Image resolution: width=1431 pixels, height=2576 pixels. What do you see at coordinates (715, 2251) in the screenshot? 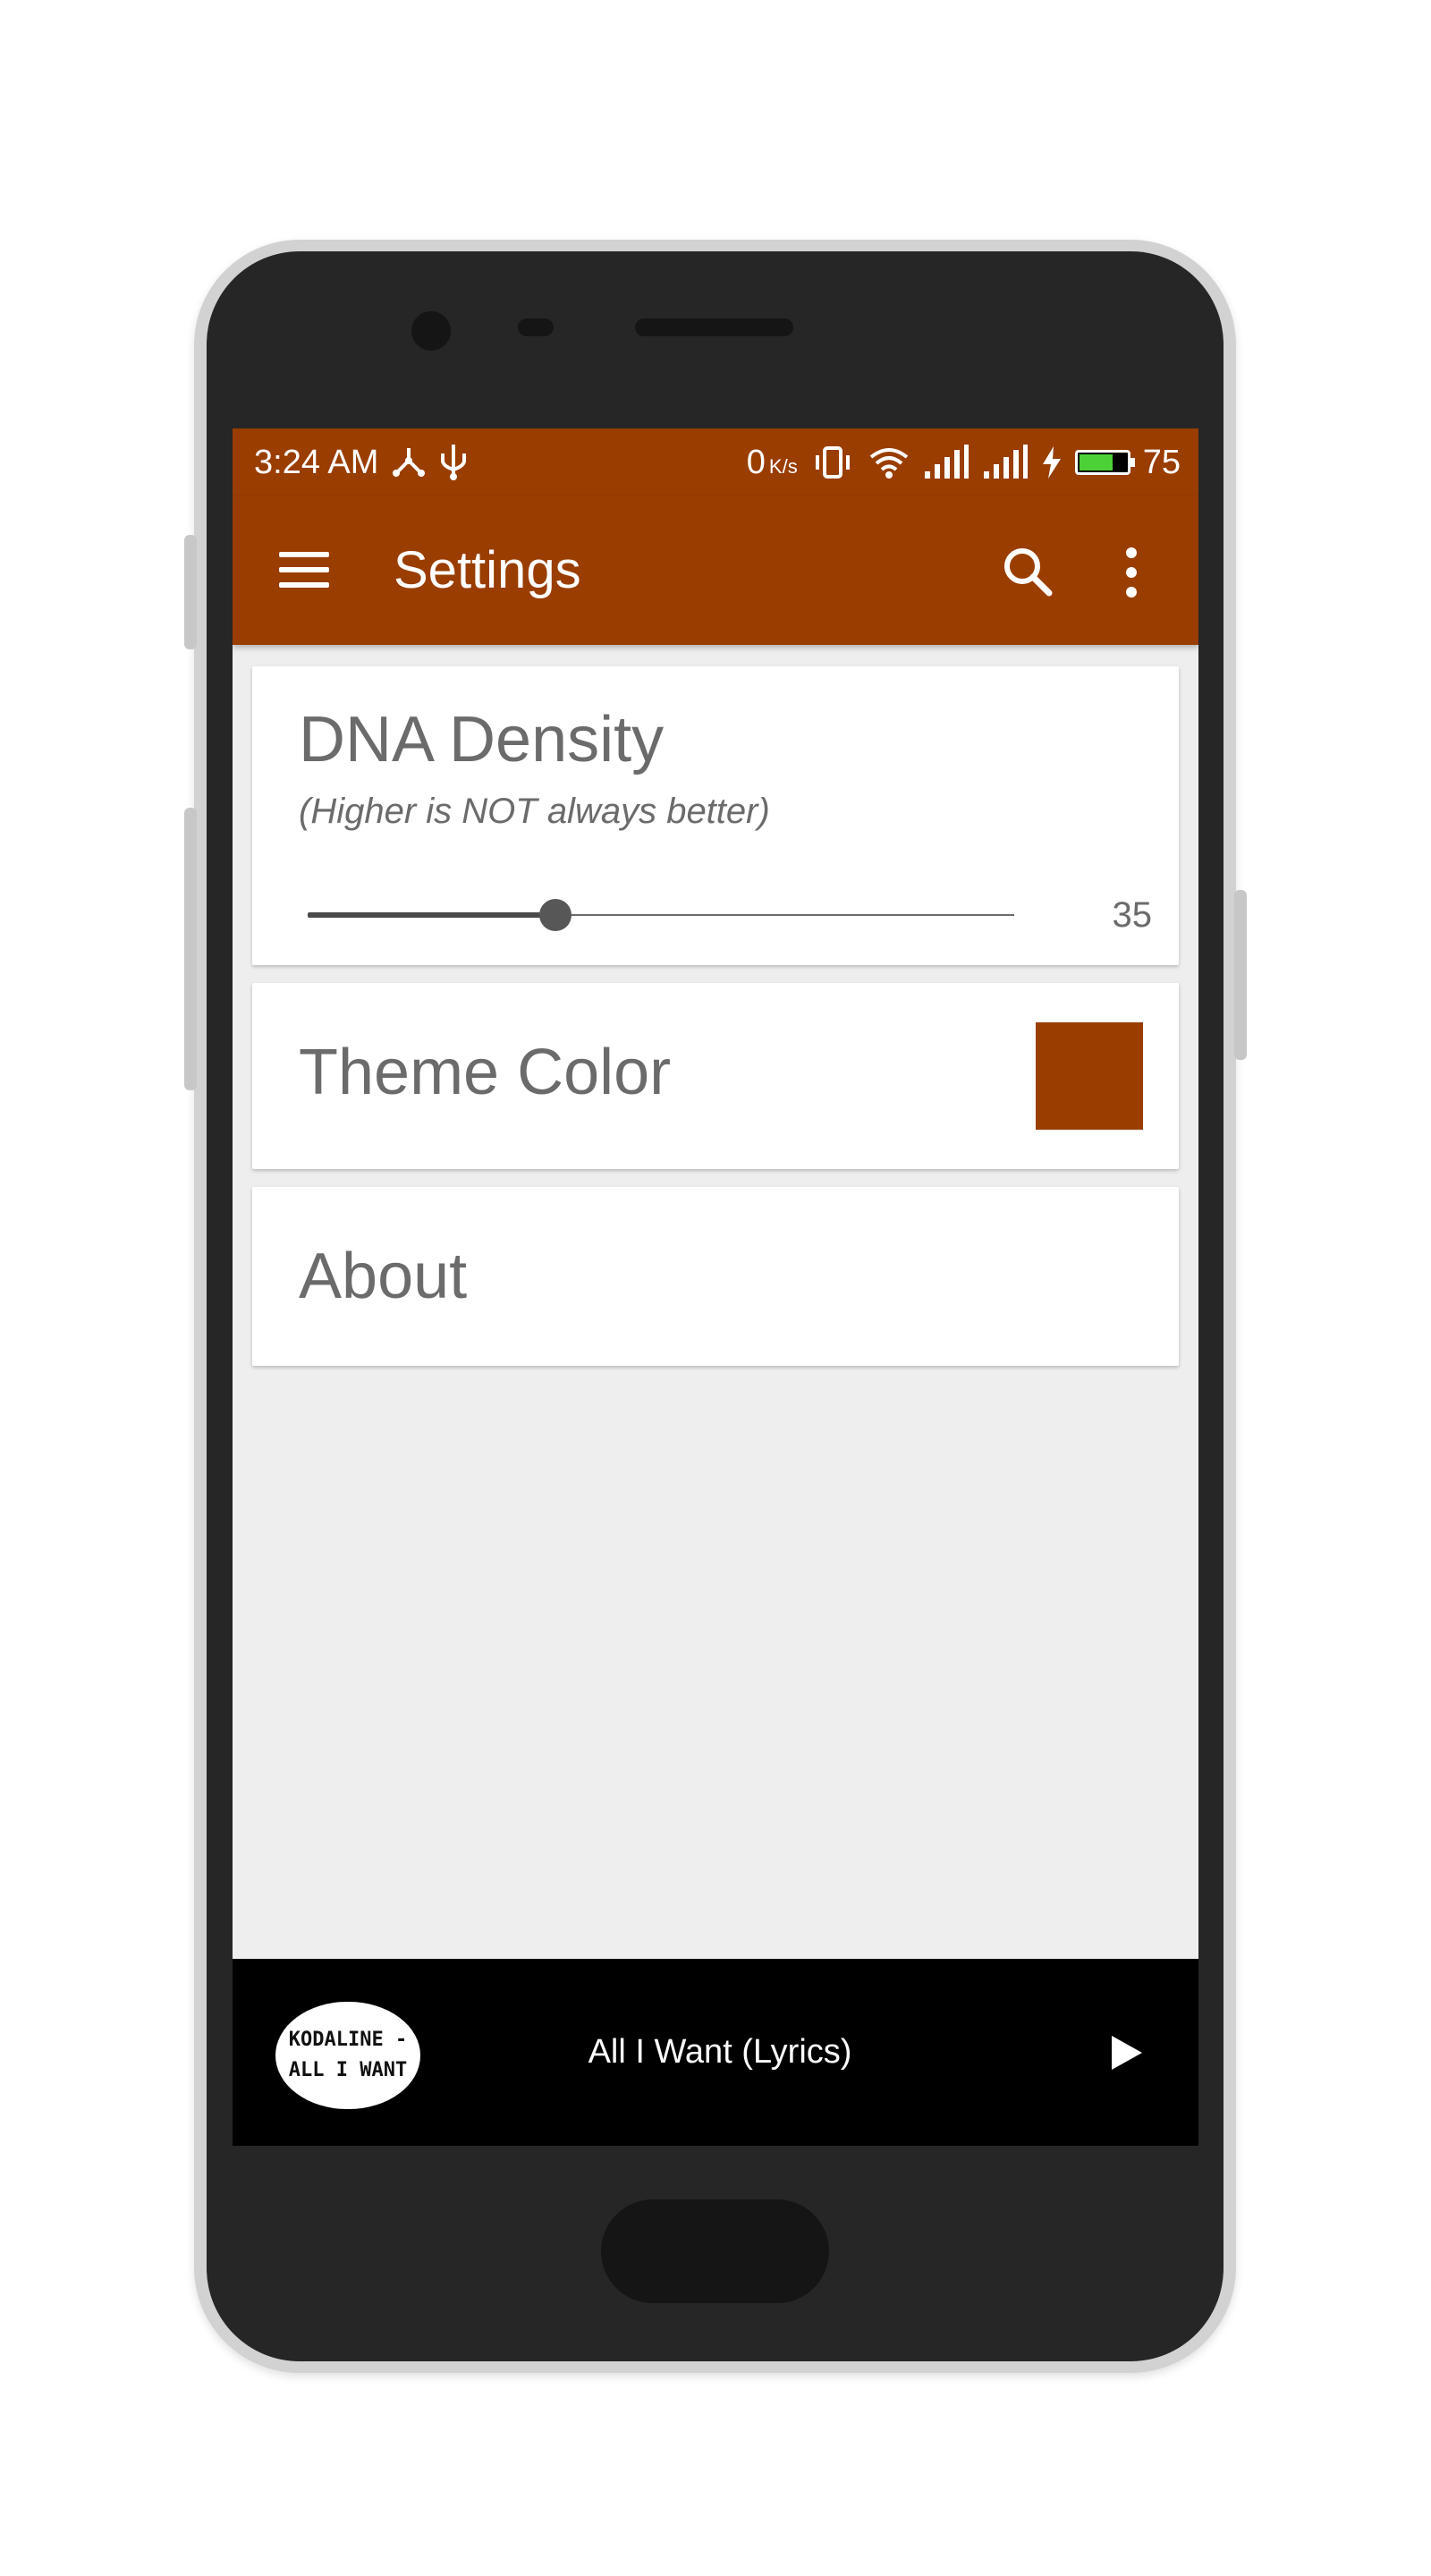
I see `home-button` at bounding box center [715, 2251].